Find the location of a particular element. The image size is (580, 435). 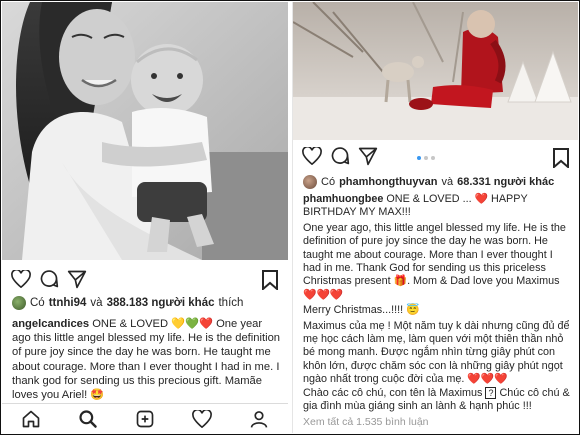

caption-p1-tail: . Mom & Dad love you Maximus is located at coordinates (483, 281).